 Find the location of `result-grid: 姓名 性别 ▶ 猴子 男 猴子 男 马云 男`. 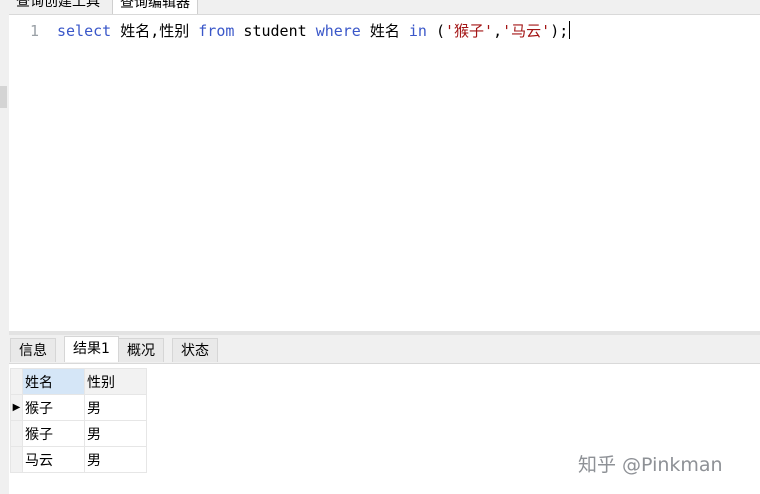

result-grid: 姓名 性别 ▶ 猴子 男 猴子 男 马云 男 is located at coordinates (78, 420).